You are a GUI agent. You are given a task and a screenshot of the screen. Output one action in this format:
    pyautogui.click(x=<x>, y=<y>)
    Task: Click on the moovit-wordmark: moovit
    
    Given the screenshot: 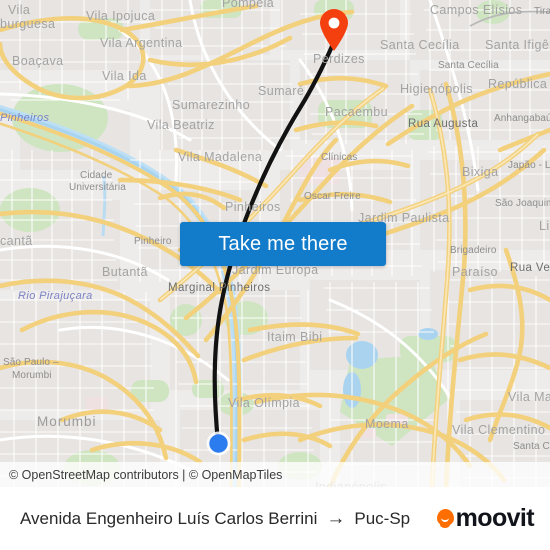 What is the action you would take?
    pyautogui.click(x=495, y=518)
    